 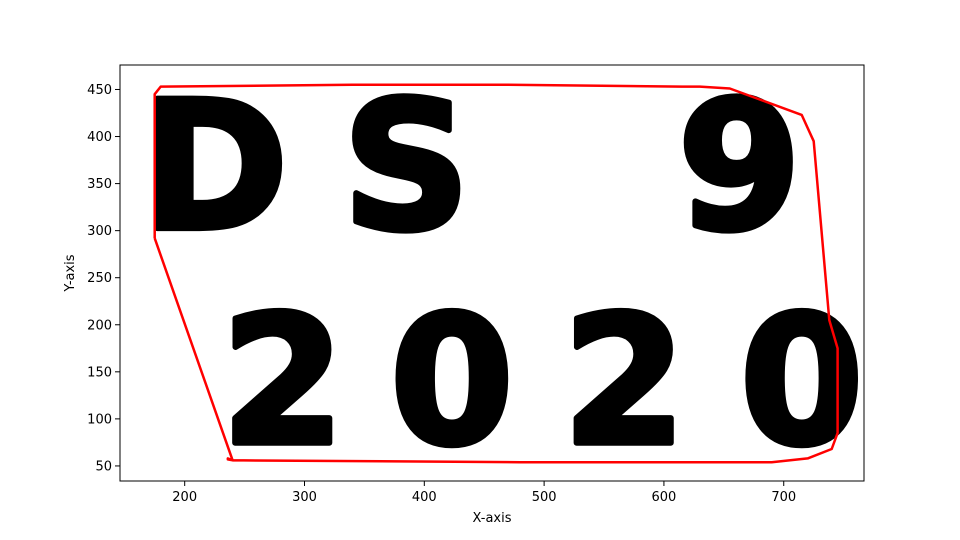 What do you see at coordinates (103, 466) in the screenshot?
I see `y-tick-label: 50` at bounding box center [103, 466].